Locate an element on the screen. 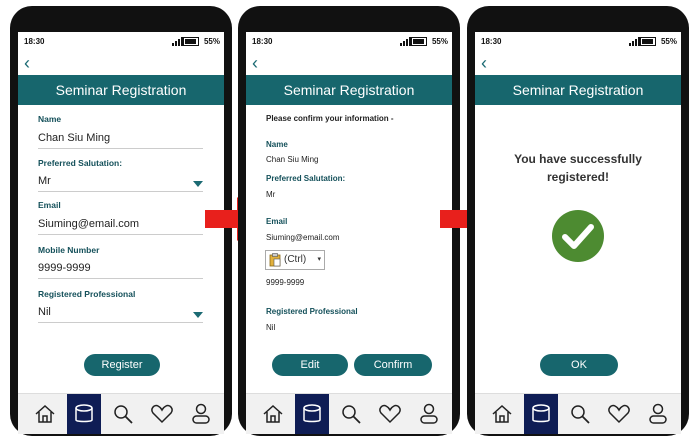  success-check-icon is located at coordinates (578, 236).